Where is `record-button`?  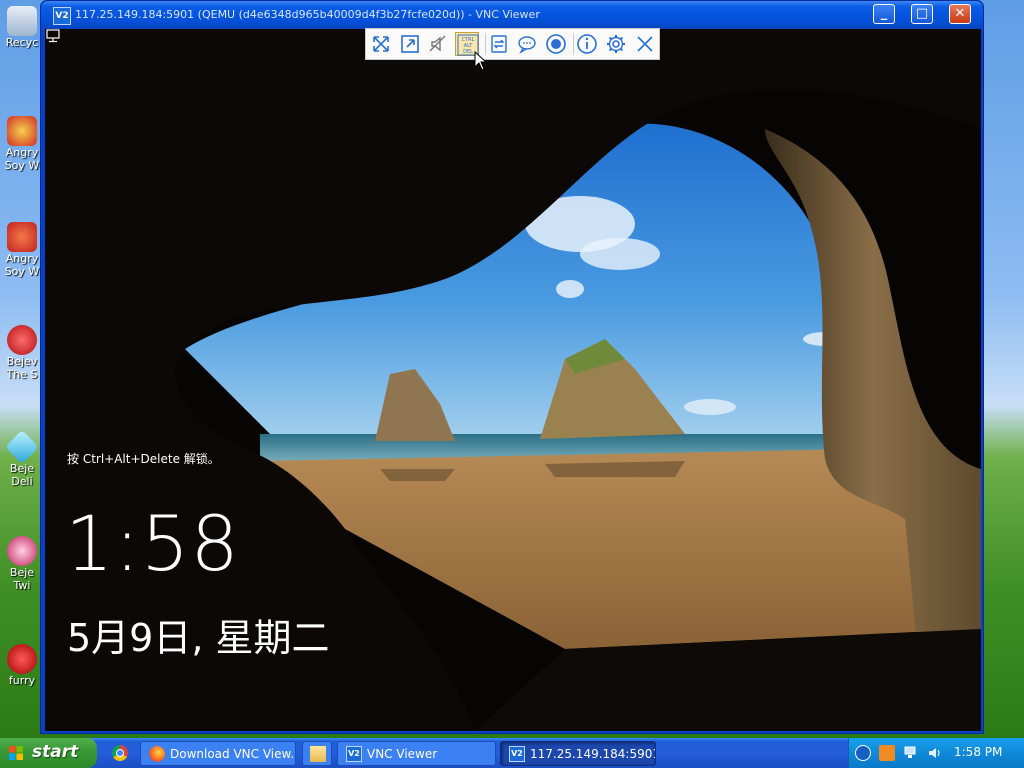 record-button is located at coordinates (556, 44).